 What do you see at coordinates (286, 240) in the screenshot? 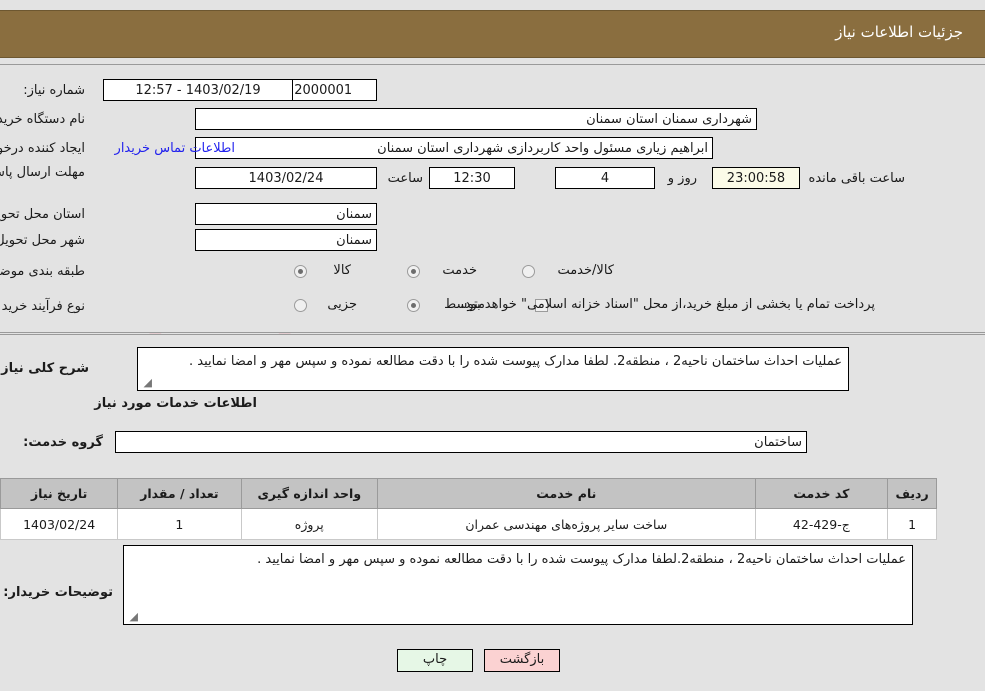
I see `city-value: سمنان` at bounding box center [286, 240].